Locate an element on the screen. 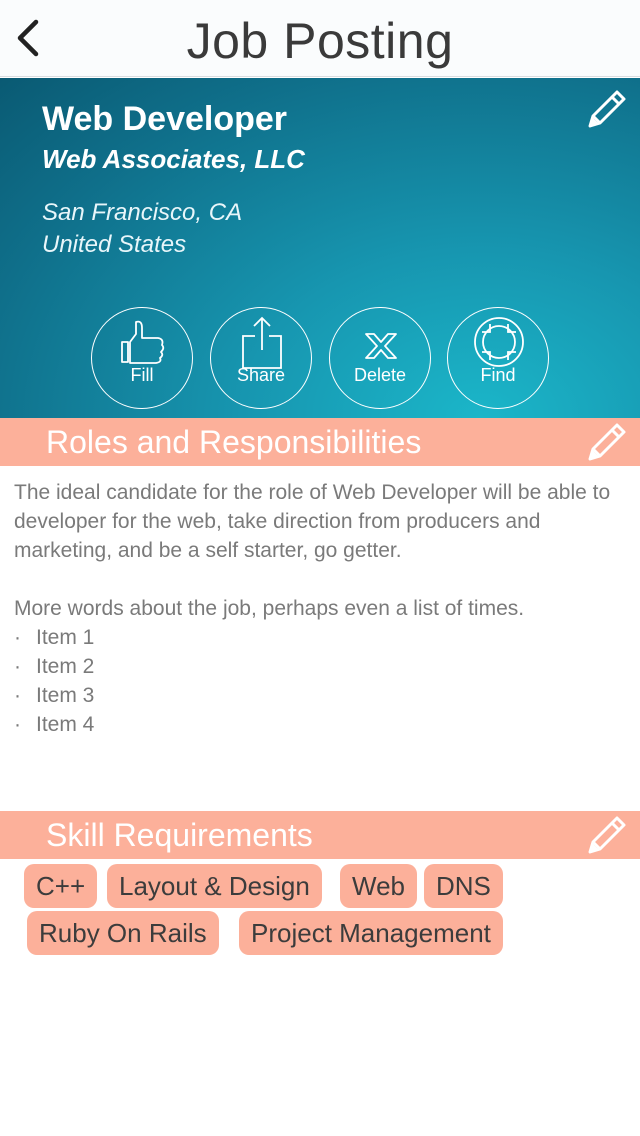  share-icon is located at coordinates (262, 342).